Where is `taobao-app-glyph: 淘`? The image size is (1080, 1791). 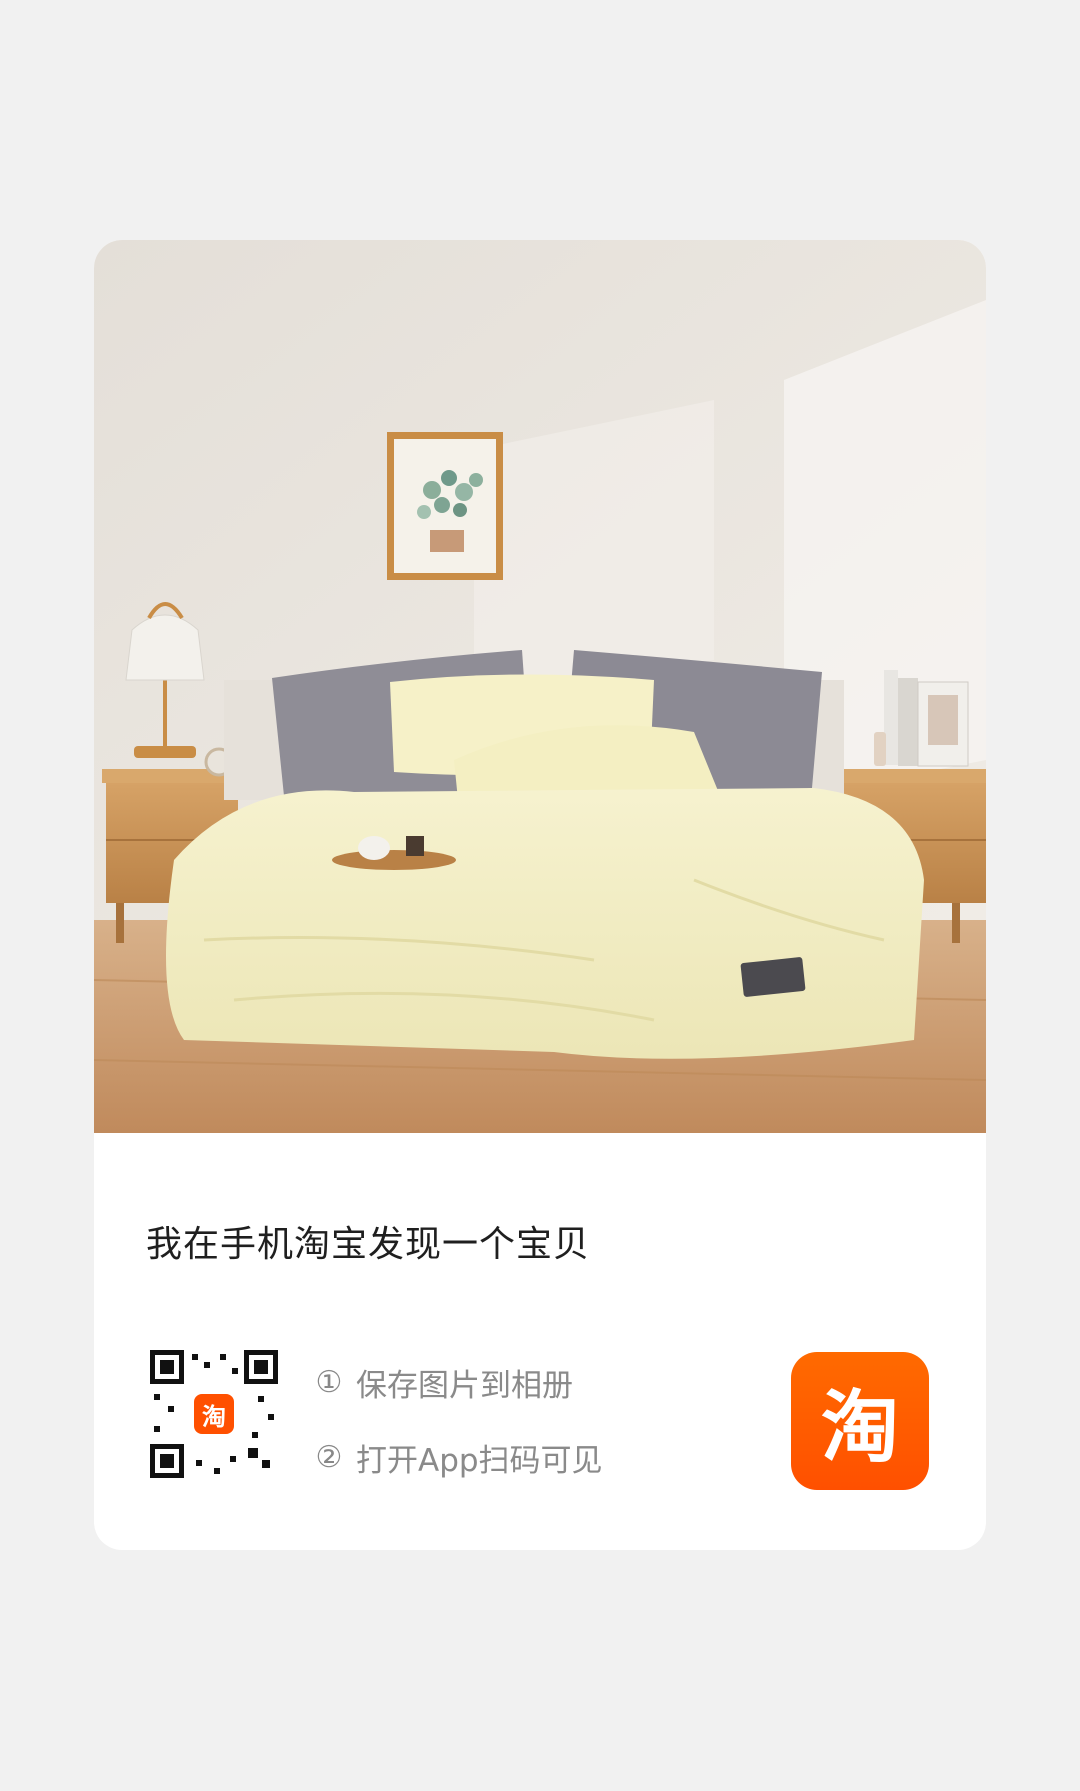
taobao-app-glyph: 淘 is located at coordinates (859, 1428).